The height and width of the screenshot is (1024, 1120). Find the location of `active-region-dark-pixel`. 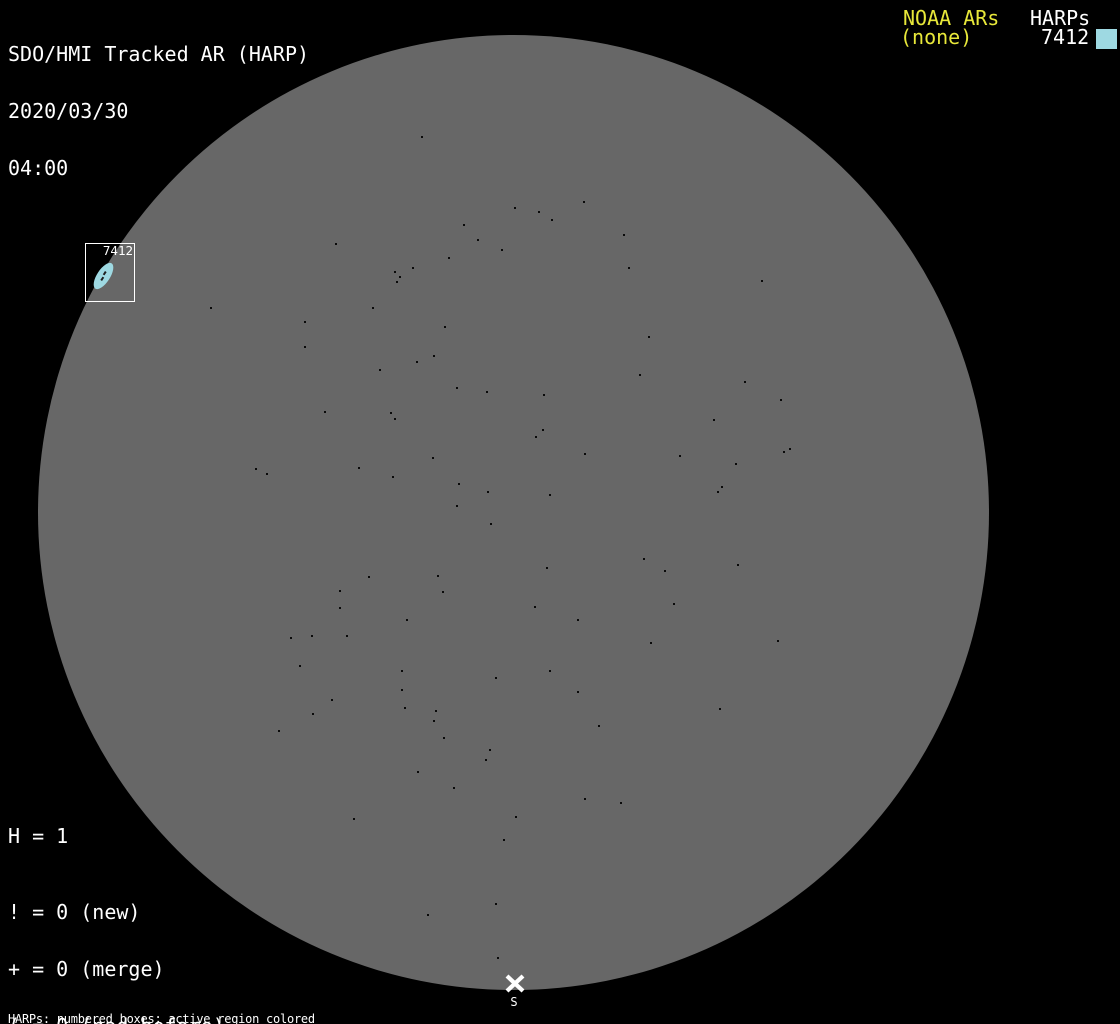

active-region-dark-pixel is located at coordinates (104, 273).